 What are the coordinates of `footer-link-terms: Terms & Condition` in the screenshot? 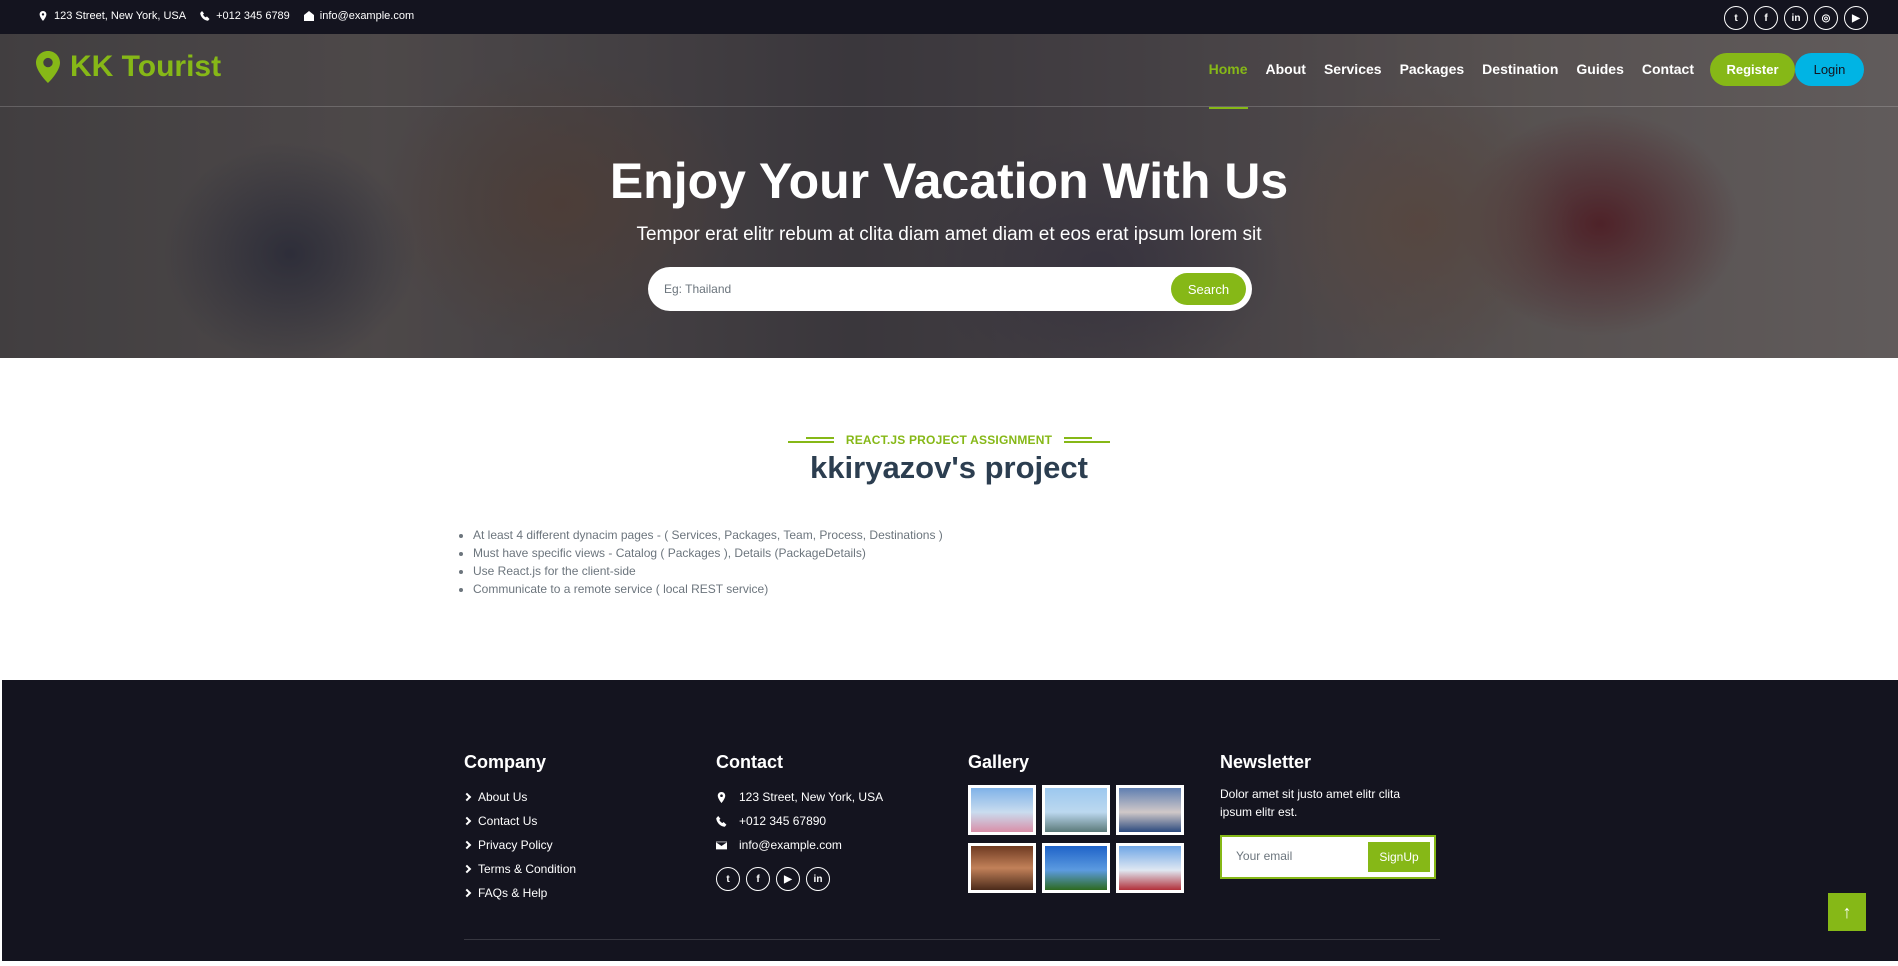 It's located at (519, 869).